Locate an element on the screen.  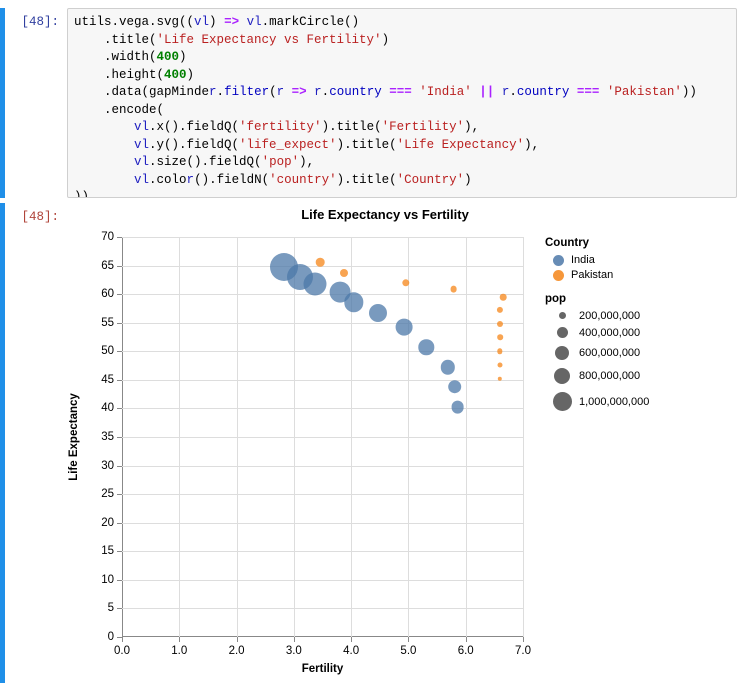
size-legend-item: 200,000,000 is located at coordinates (640, 315).